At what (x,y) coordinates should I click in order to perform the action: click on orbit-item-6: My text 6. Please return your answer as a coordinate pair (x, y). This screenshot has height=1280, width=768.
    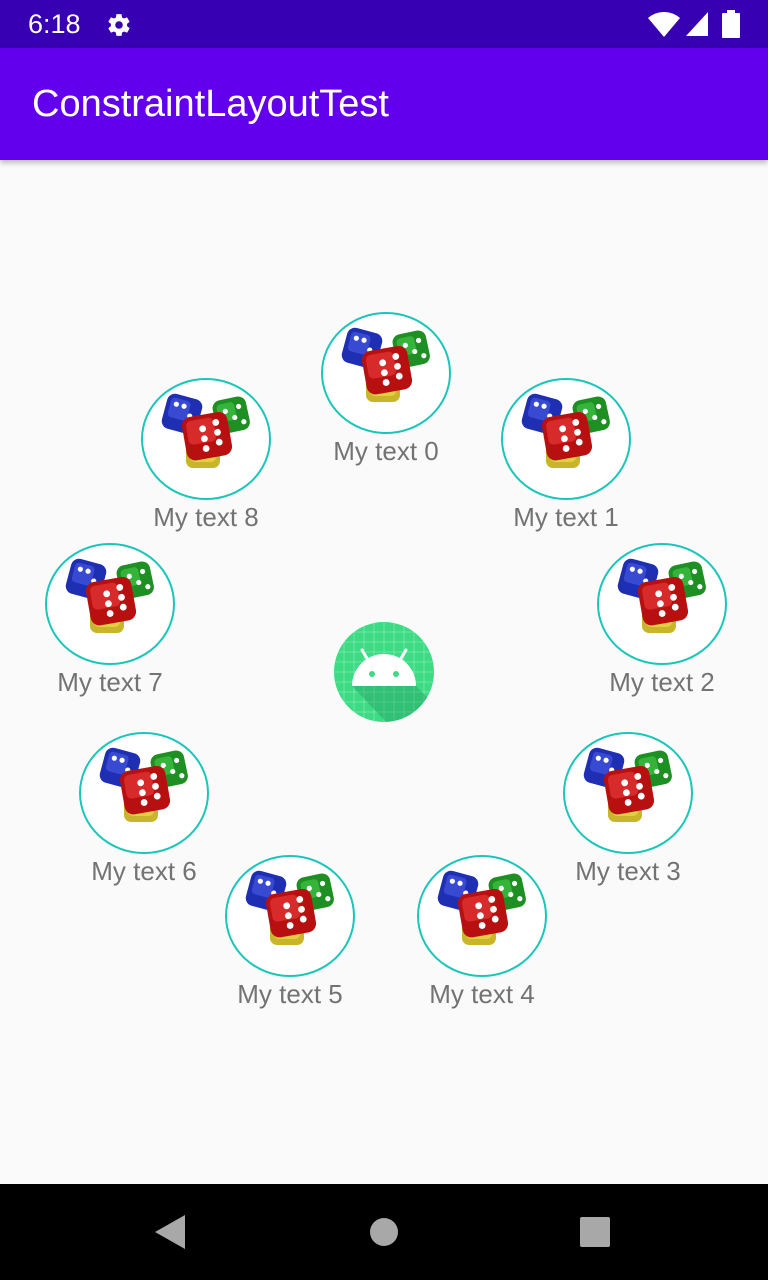
    Looking at the image, I should click on (144, 832).